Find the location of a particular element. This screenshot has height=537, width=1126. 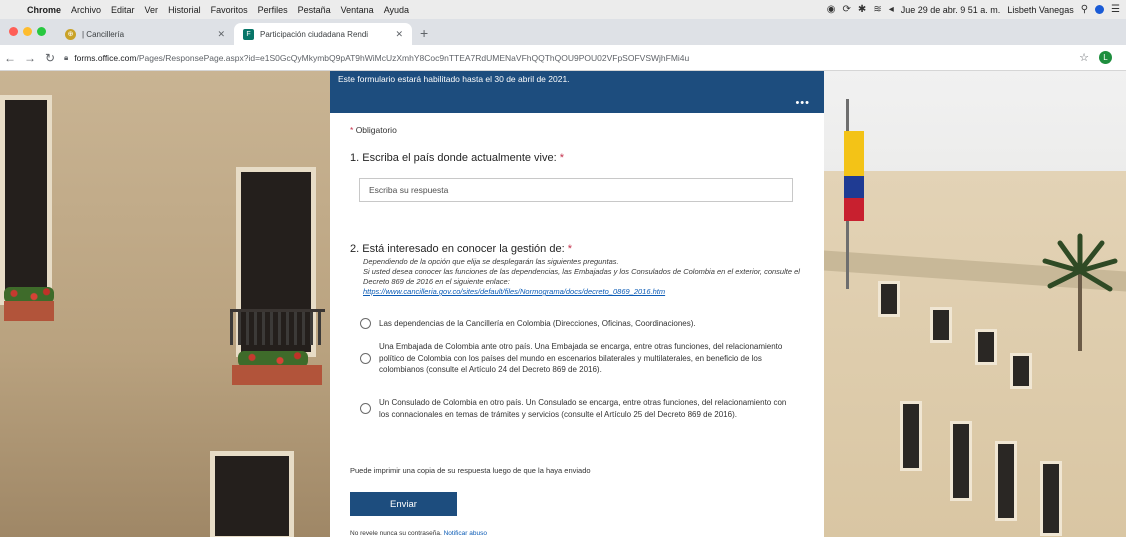

close-window-button is located at coordinates (13, 31).